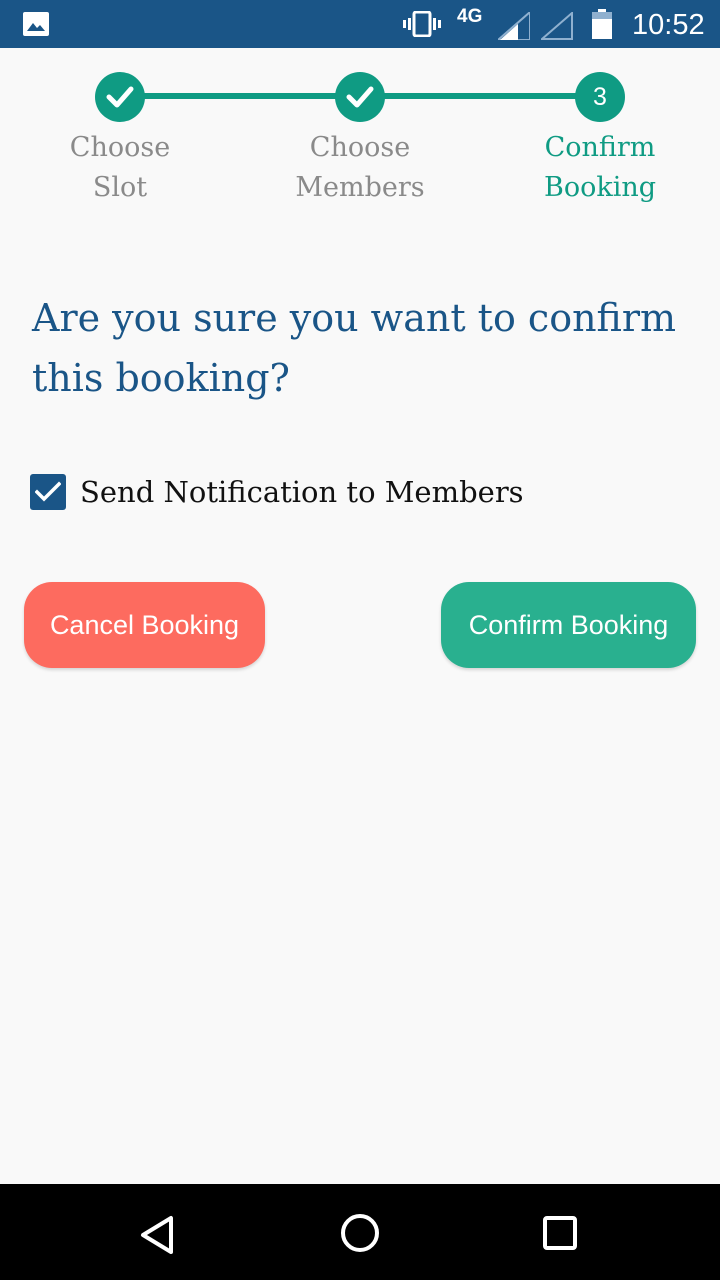 The height and width of the screenshot is (1280, 720). Describe the element at coordinates (600, 167) in the screenshot. I see `step-label-confirm-booking: Confirm Booking` at that location.